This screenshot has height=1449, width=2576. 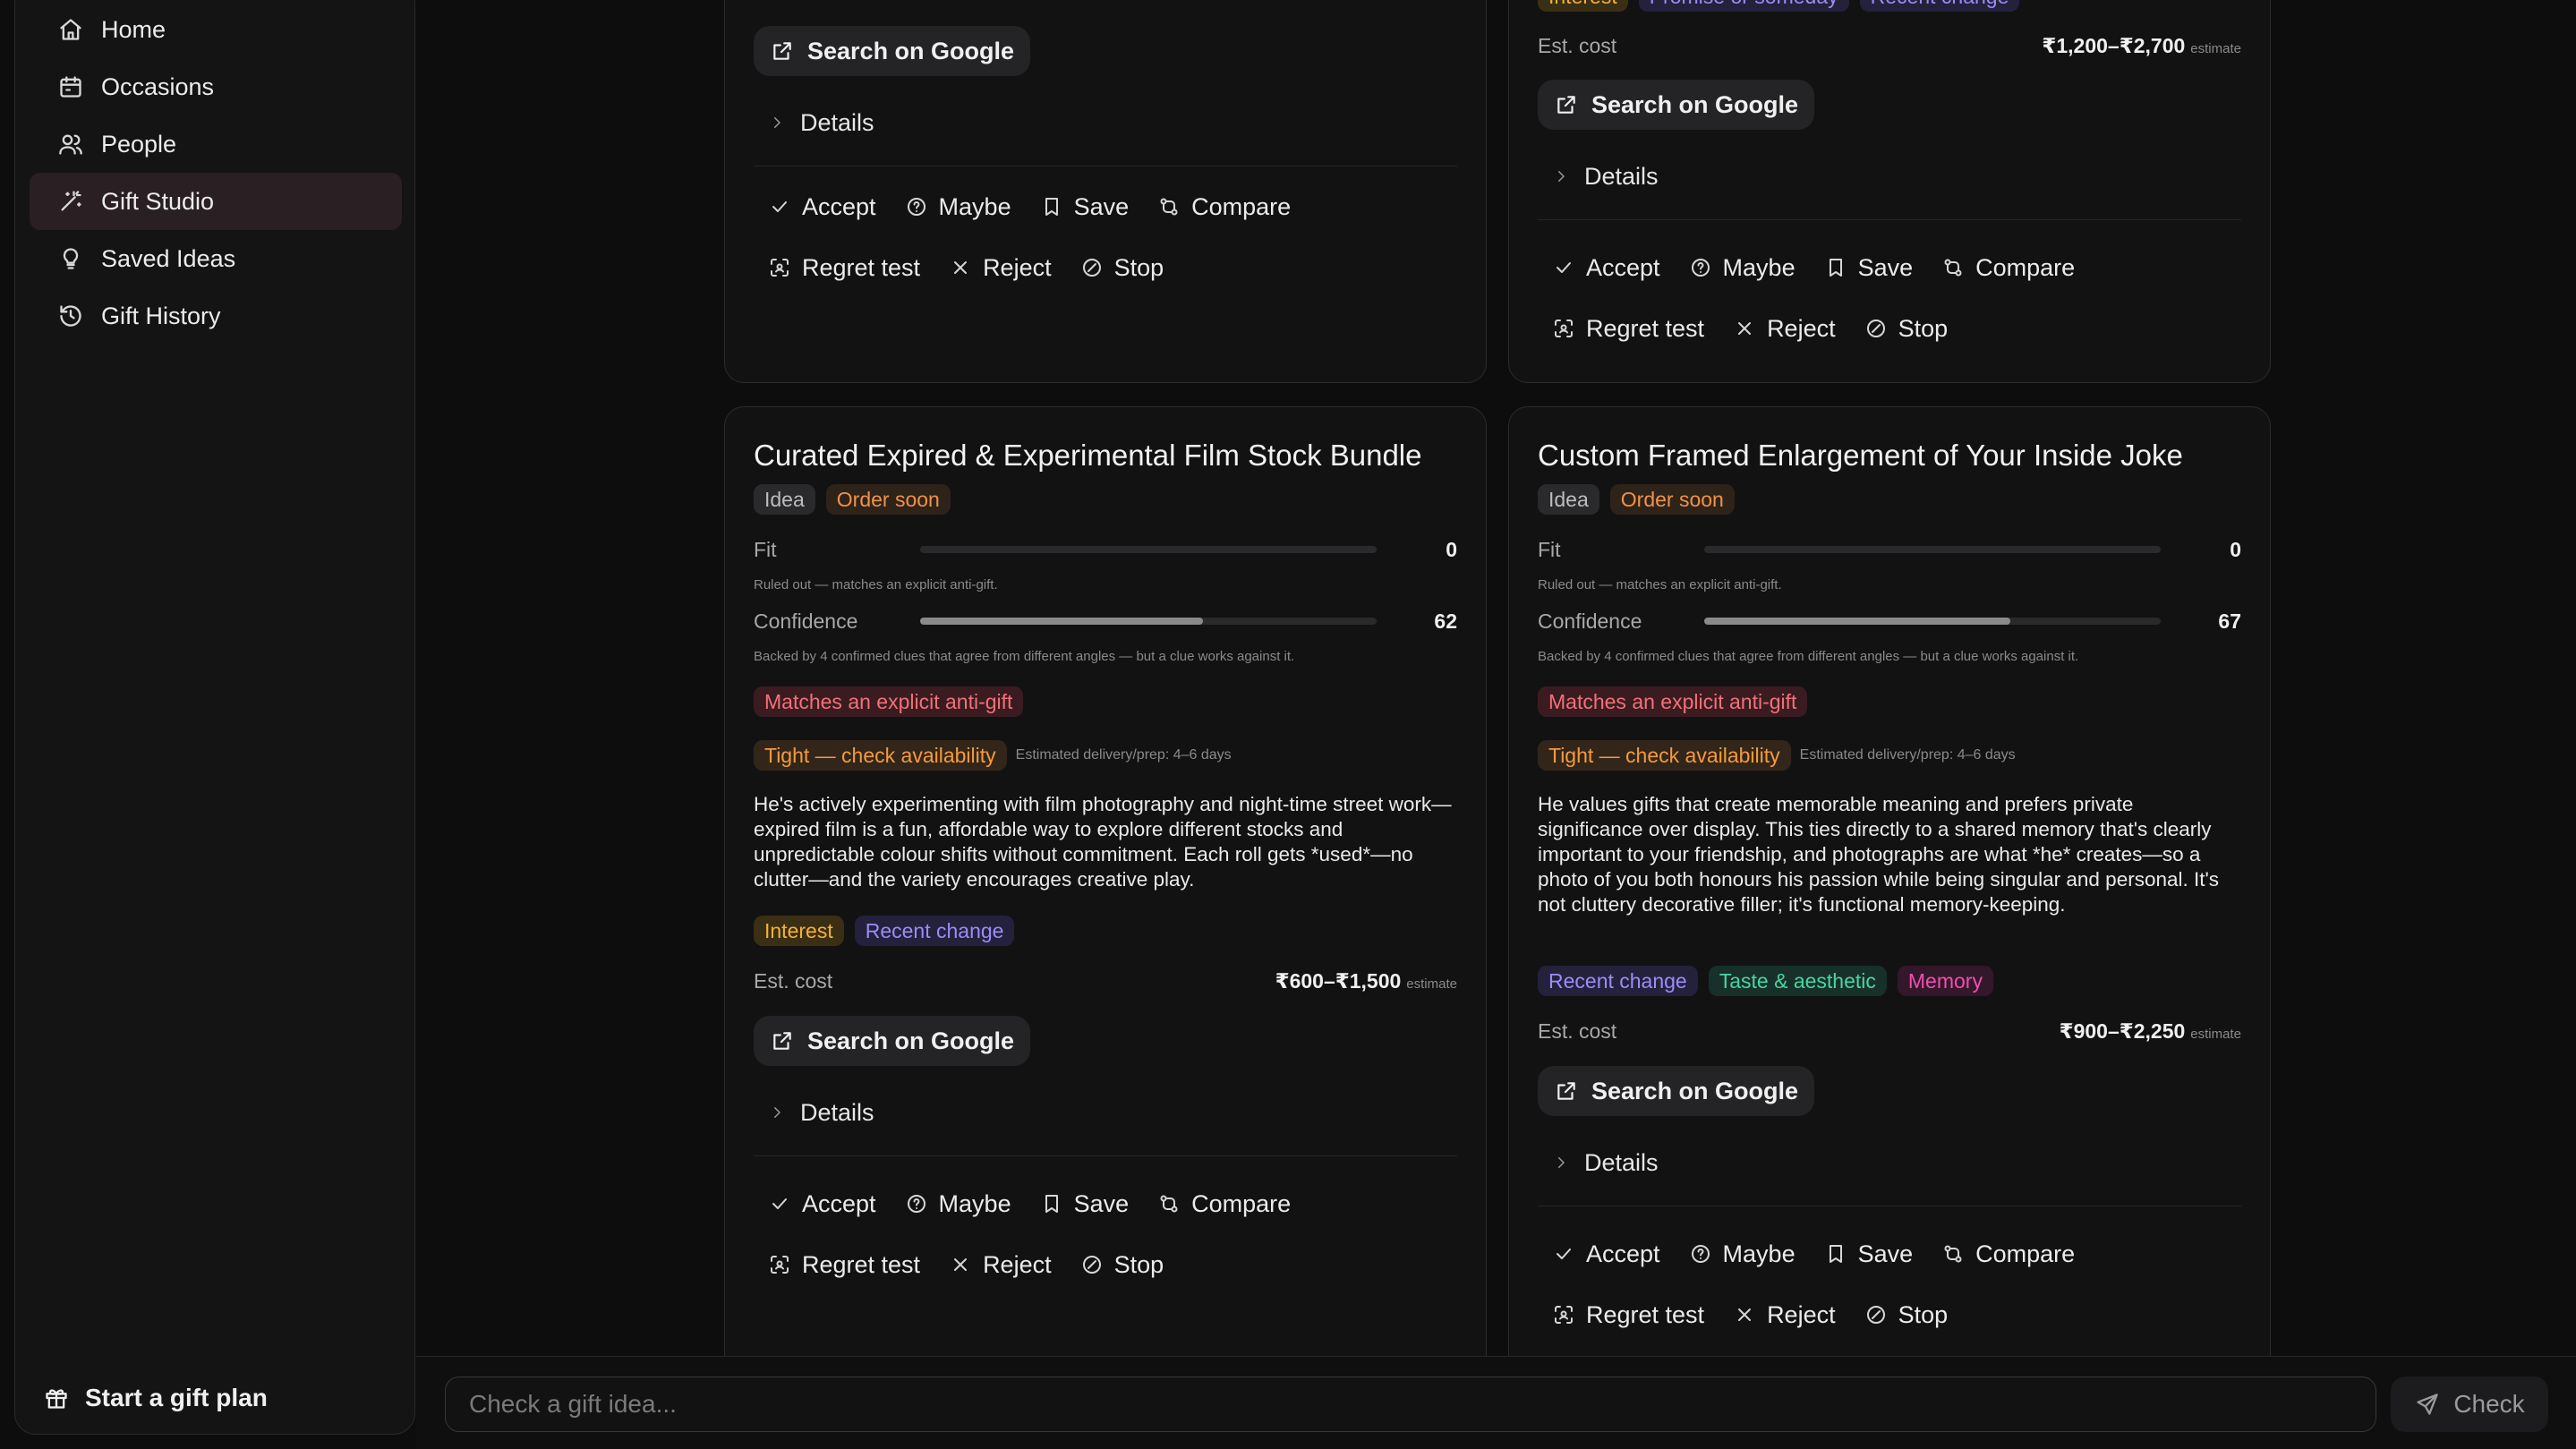 What do you see at coordinates (70, 86) in the screenshot?
I see `calendar-icon` at bounding box center [70, 86].